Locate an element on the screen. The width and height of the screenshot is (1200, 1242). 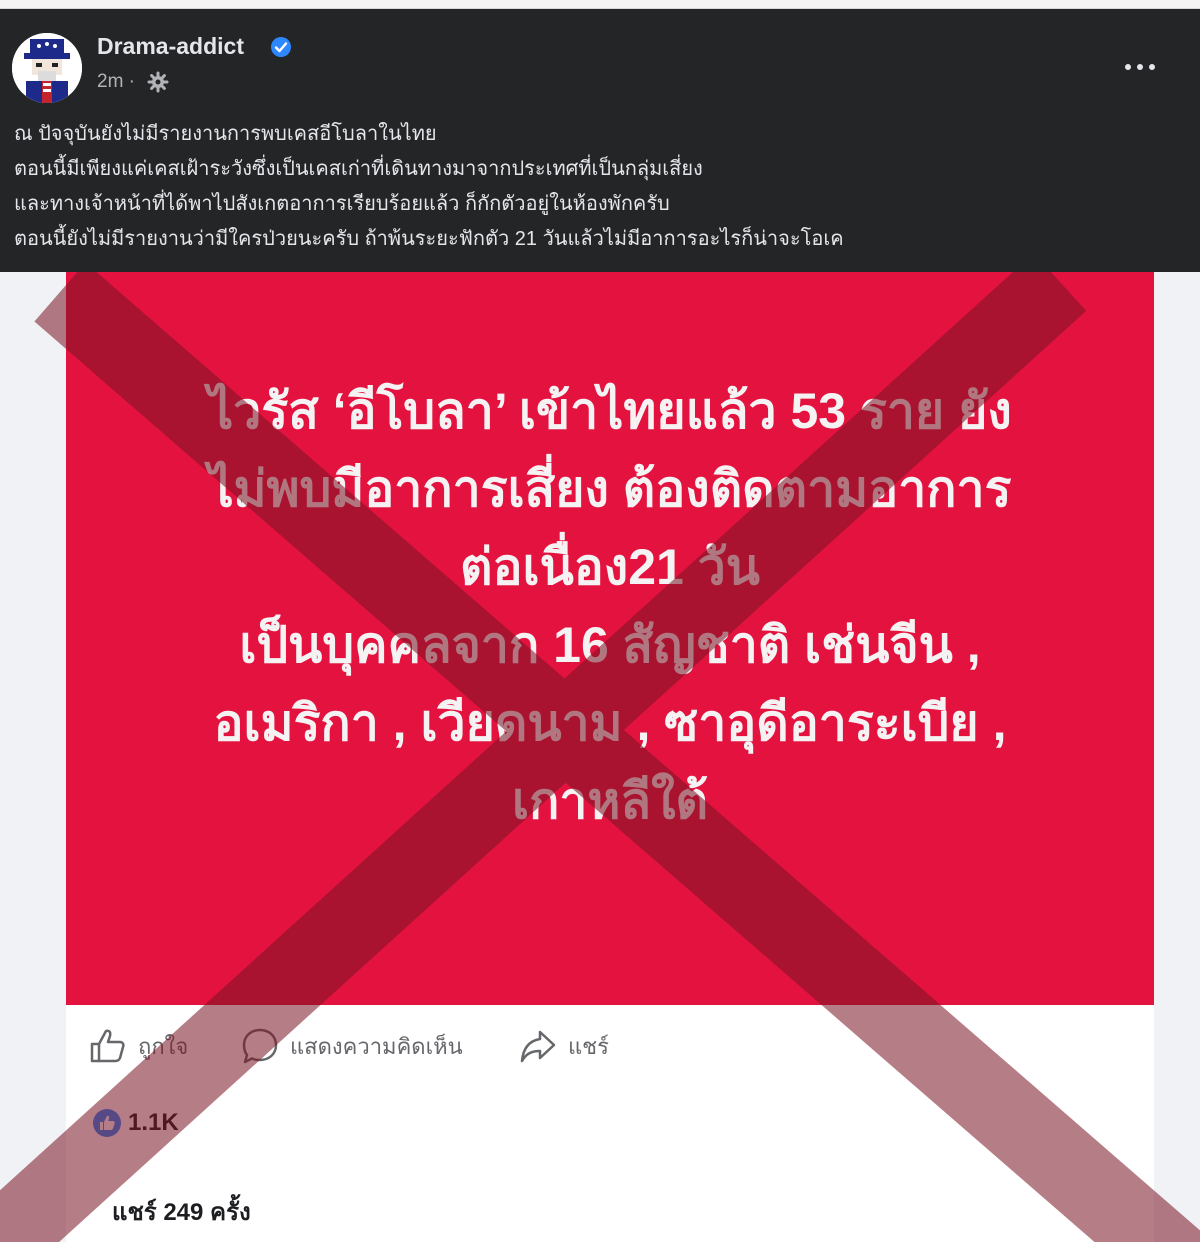
avatar-cartoon-icon is located at coordinates (47, 68).